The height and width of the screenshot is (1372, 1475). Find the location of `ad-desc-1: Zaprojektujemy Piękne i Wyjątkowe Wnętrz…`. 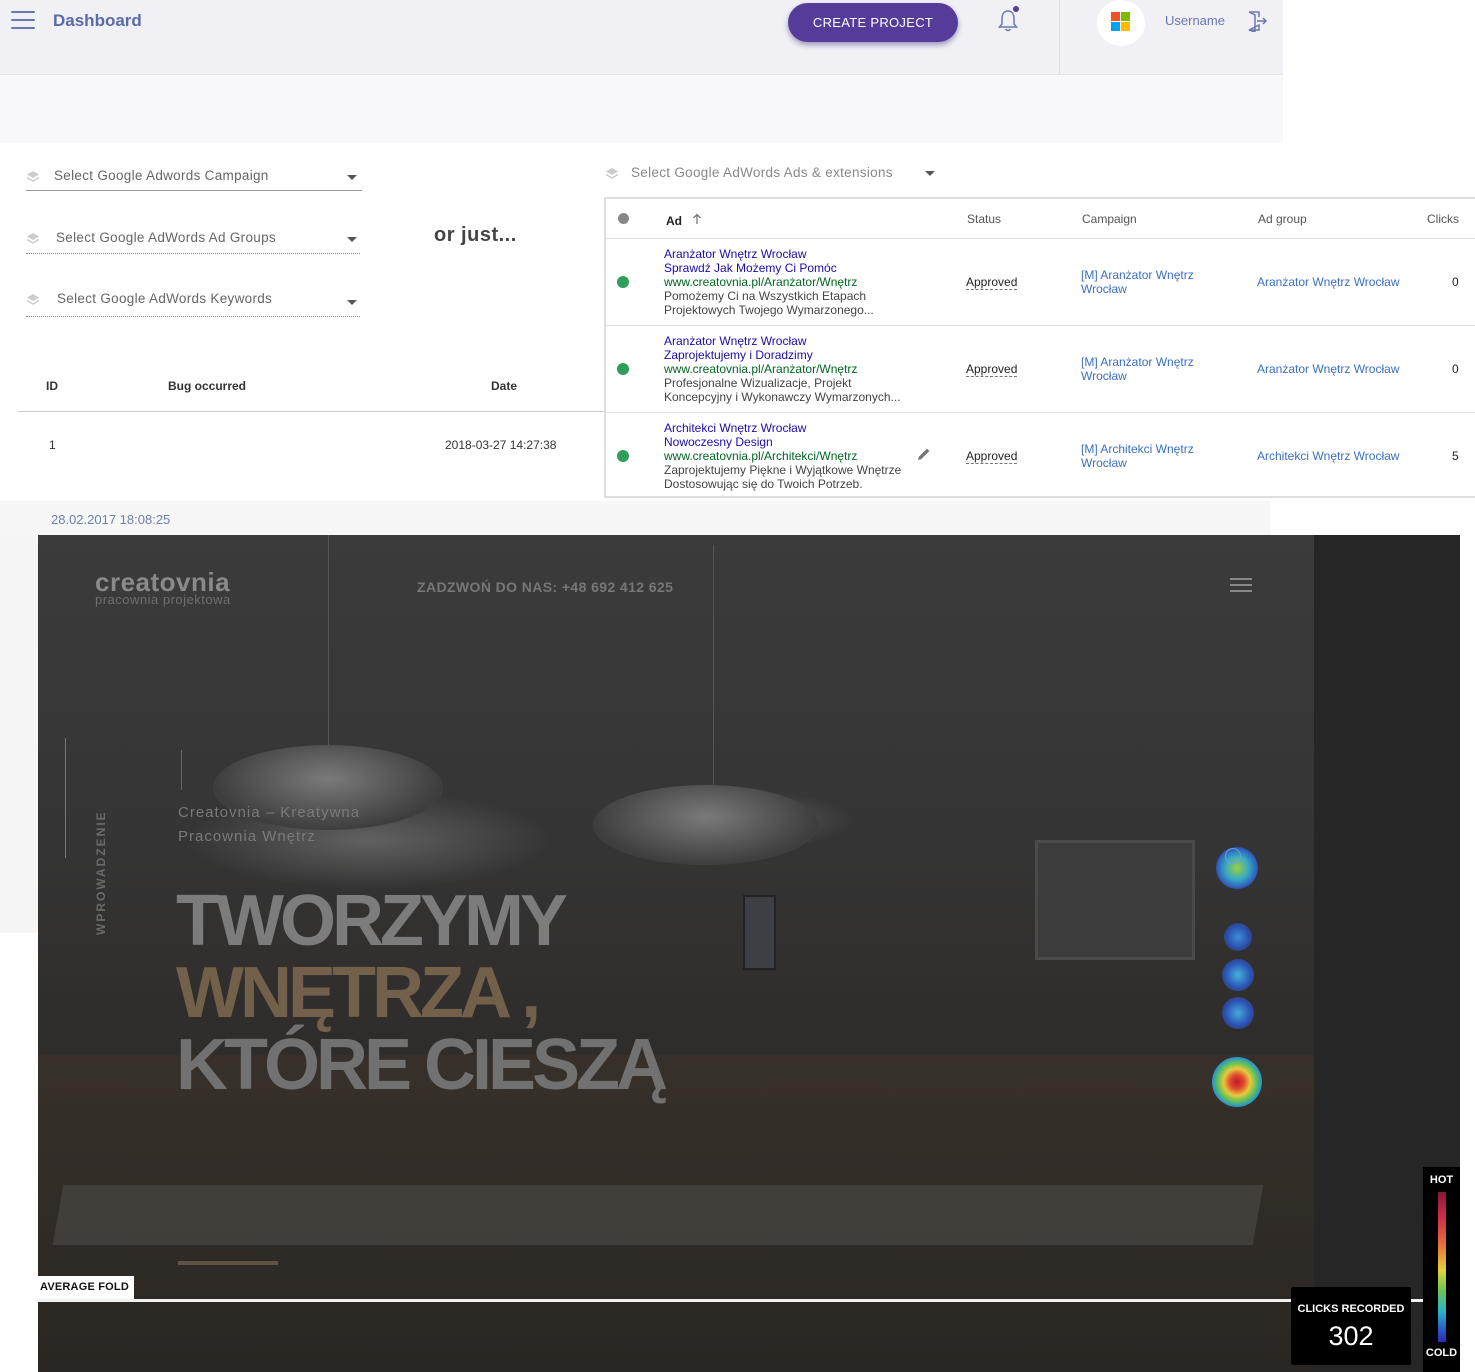

ad-desc-1: Zaprojektujemy Piękne i Wyjątkowe Wnętrz… is located at coordinates (783, 470).